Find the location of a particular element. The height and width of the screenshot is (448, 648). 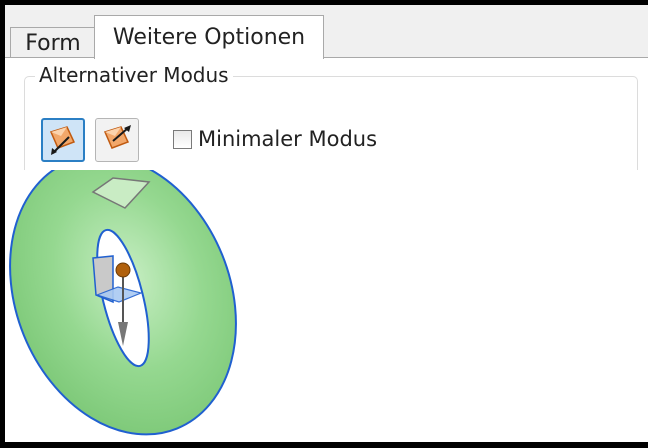

flip-reverse-icon is located at coordinates (117, 137).